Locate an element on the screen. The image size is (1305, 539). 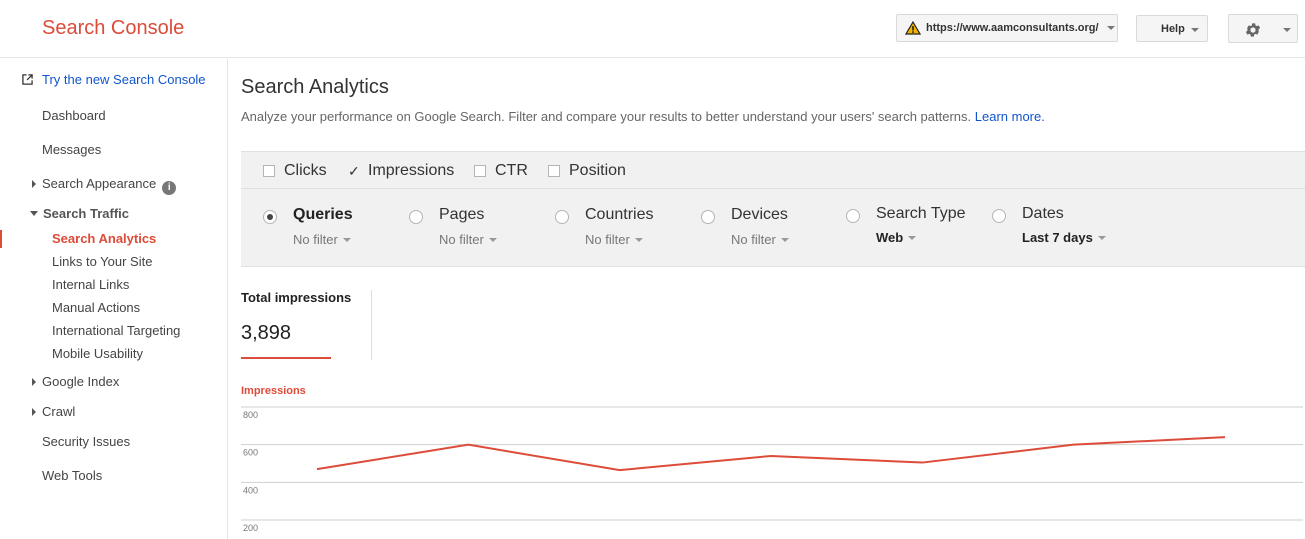
metric-clicks: Clicks is located at coordinates (295, 171).